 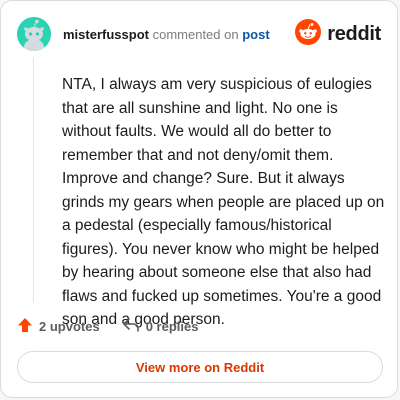 I want to click on reply-button: 0 replies, so click(x=160, y=326).